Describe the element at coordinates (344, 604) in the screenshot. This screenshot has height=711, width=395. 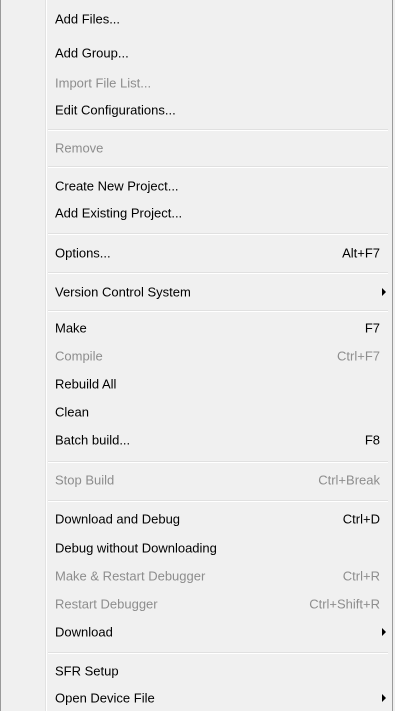
I see `shortcut-text: Ctrl+Shift+R` at that location.